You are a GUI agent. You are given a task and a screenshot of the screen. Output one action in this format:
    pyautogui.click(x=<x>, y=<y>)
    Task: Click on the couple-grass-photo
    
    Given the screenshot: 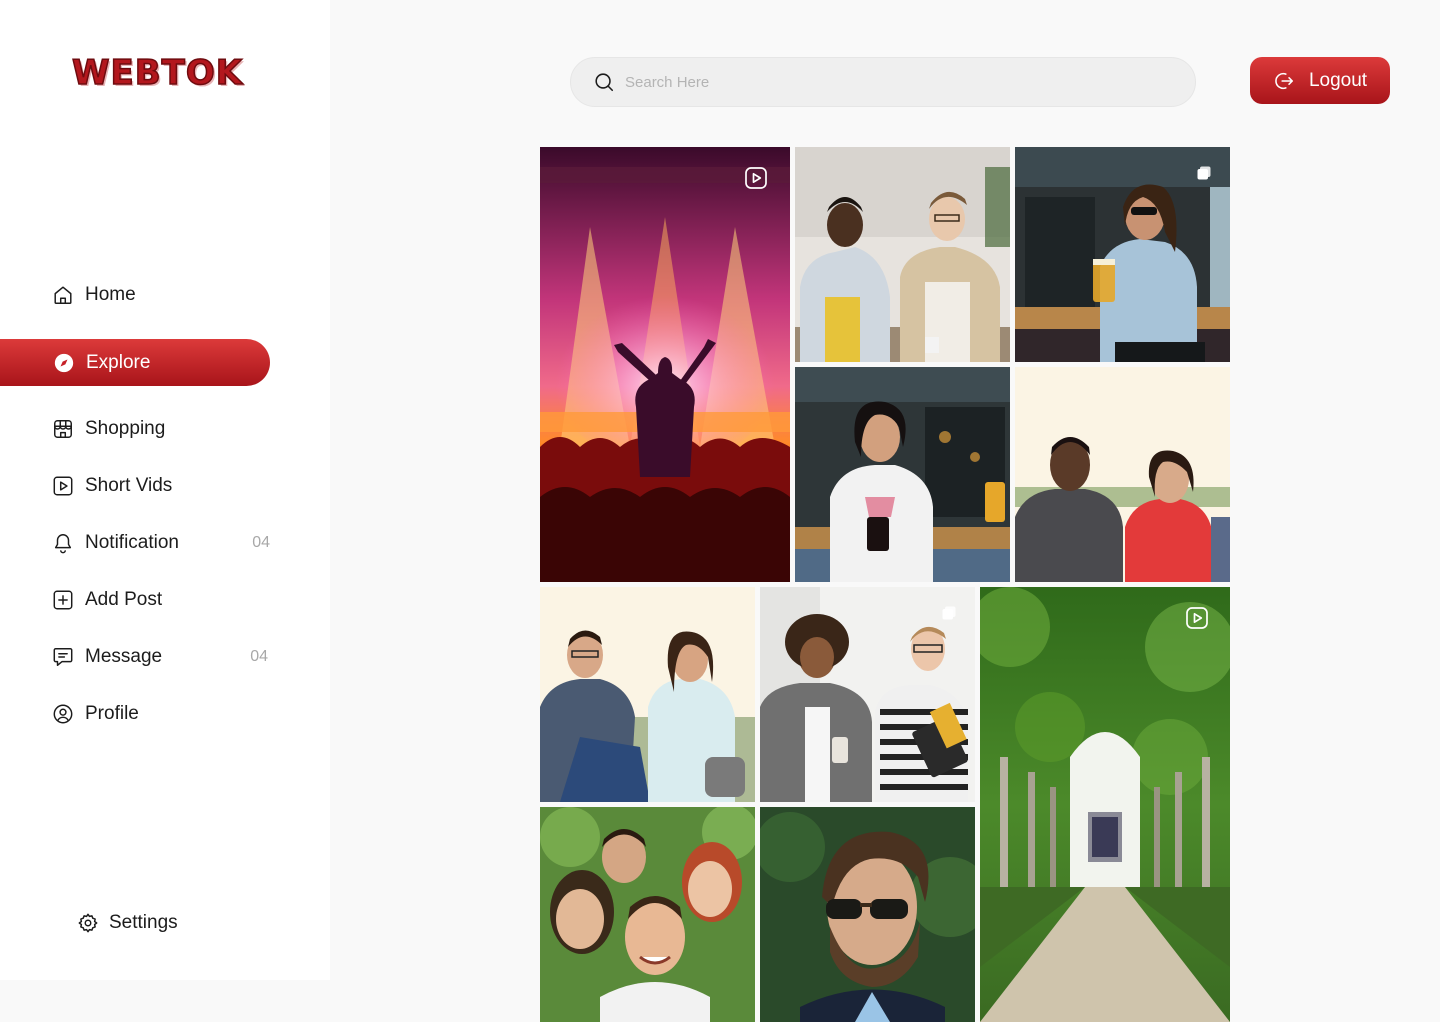 What is the action you would take?
    pyautogui.click(x=647, y=694)
    